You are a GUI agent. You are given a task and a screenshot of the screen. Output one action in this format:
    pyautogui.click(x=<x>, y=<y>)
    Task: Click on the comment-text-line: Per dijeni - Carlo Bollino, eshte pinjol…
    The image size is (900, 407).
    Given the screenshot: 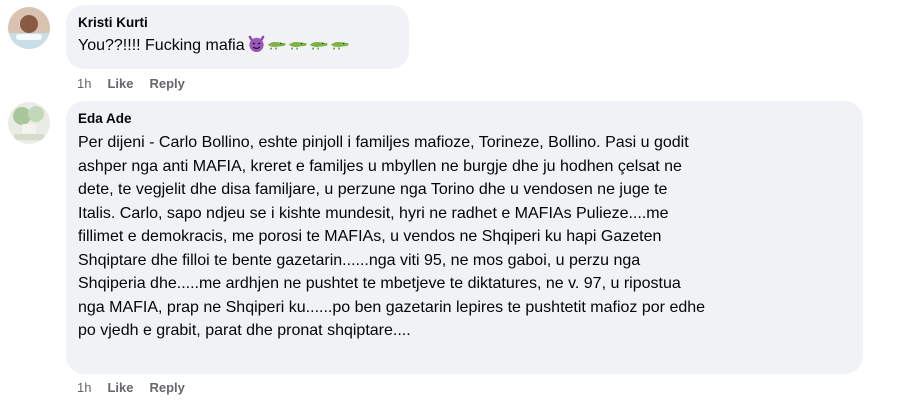 What is the action you would take?
    pyautogui.click(x=383, y=142)
    